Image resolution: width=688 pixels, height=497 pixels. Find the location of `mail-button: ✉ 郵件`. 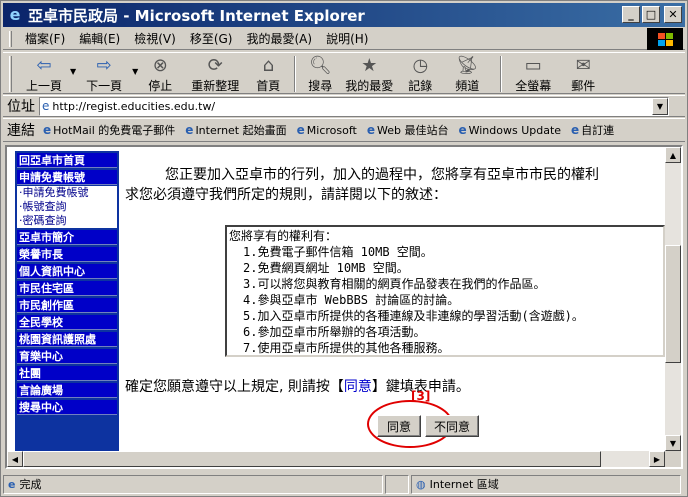

mail-button: ✉ 郵件 is located at coordinates (583, 73).